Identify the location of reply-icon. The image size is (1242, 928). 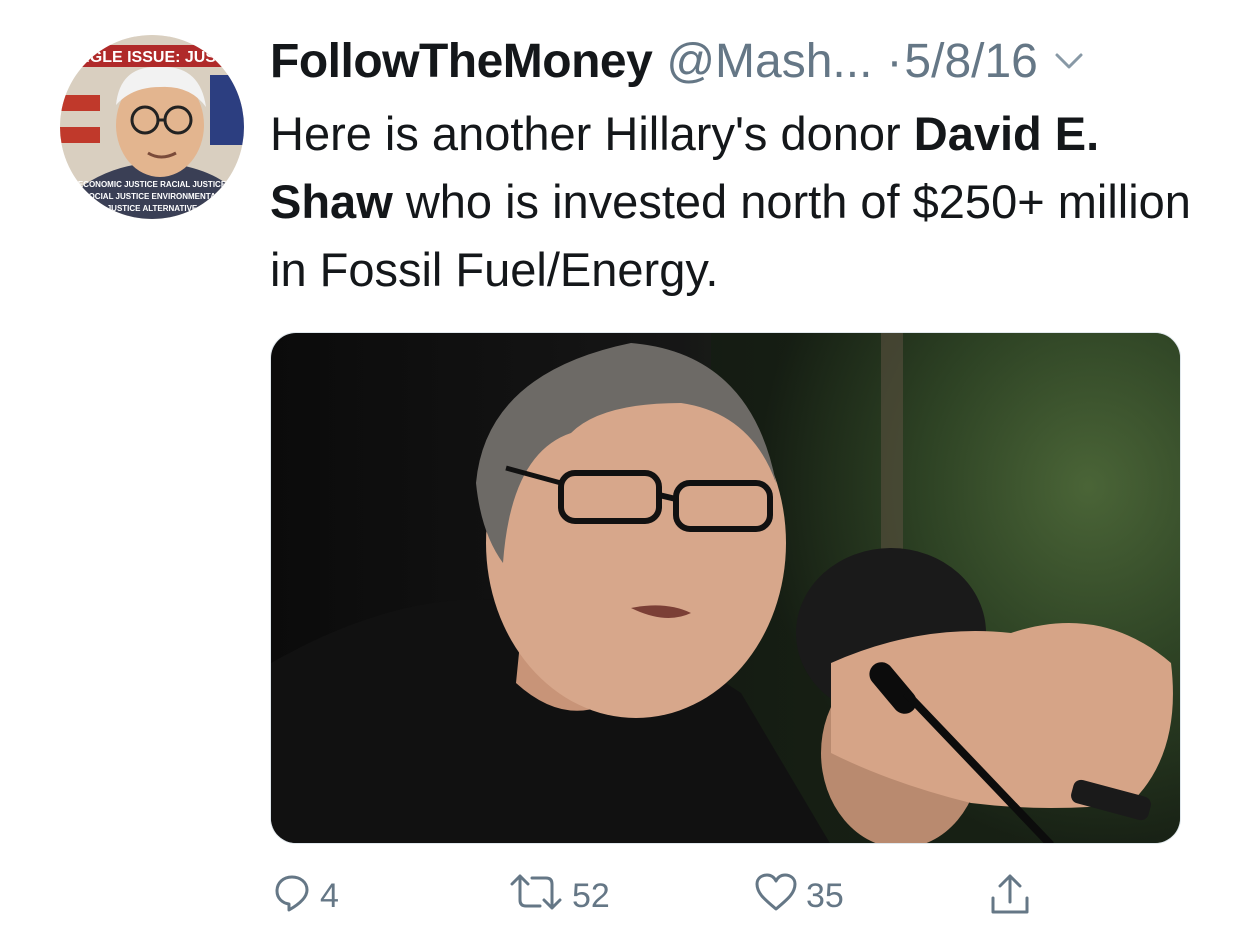
(292, 896).